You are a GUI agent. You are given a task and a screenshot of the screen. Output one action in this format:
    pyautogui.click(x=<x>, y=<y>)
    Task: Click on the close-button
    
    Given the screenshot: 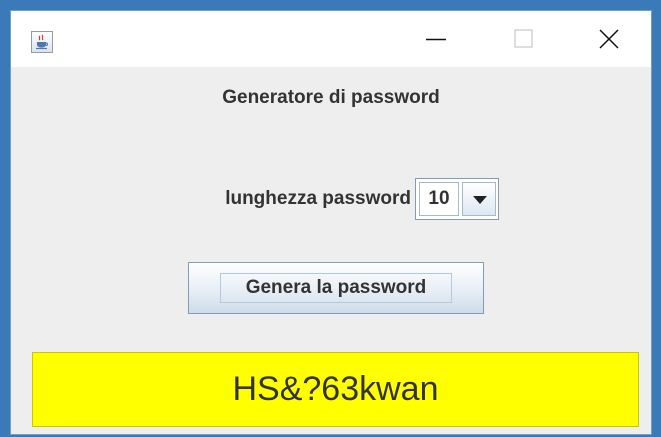 What is the action you would take?
    pyautogui.click(x=609, y=39)
    